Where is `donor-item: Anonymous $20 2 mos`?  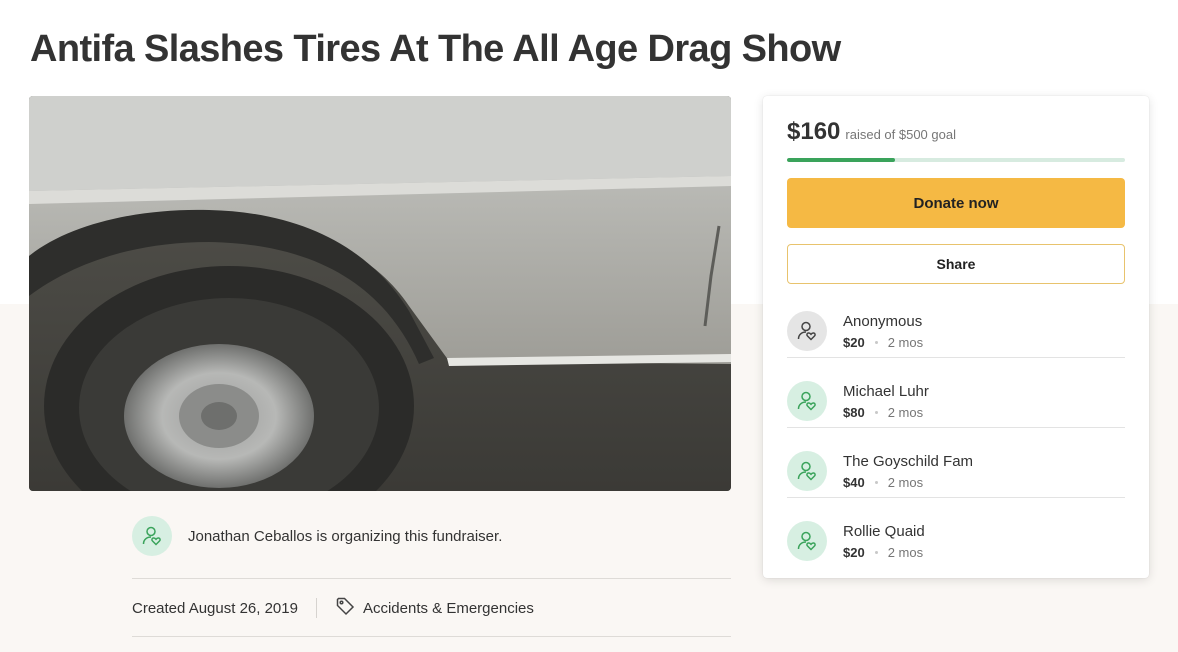 donor-item: Anonymous $20 2 mos is located at coordinates (956, 331).